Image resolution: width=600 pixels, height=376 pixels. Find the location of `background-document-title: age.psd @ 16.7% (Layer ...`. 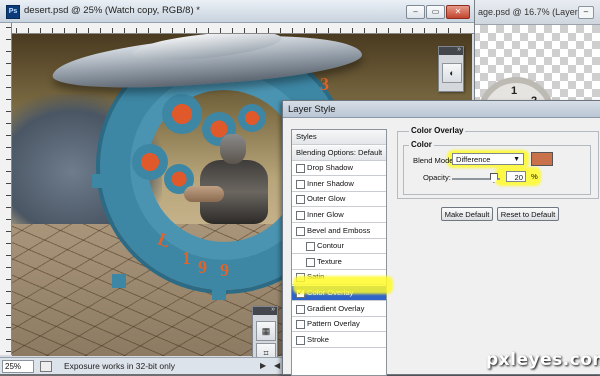

background-document-title: age.psd @ 16.7% (Layer ... is located at coordinates (533, 12).